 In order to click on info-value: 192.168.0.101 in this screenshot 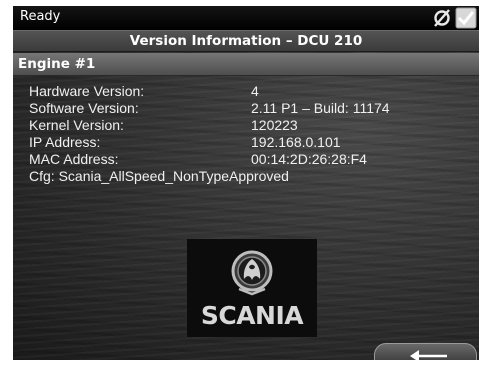, I will do `click(296, 142)`.